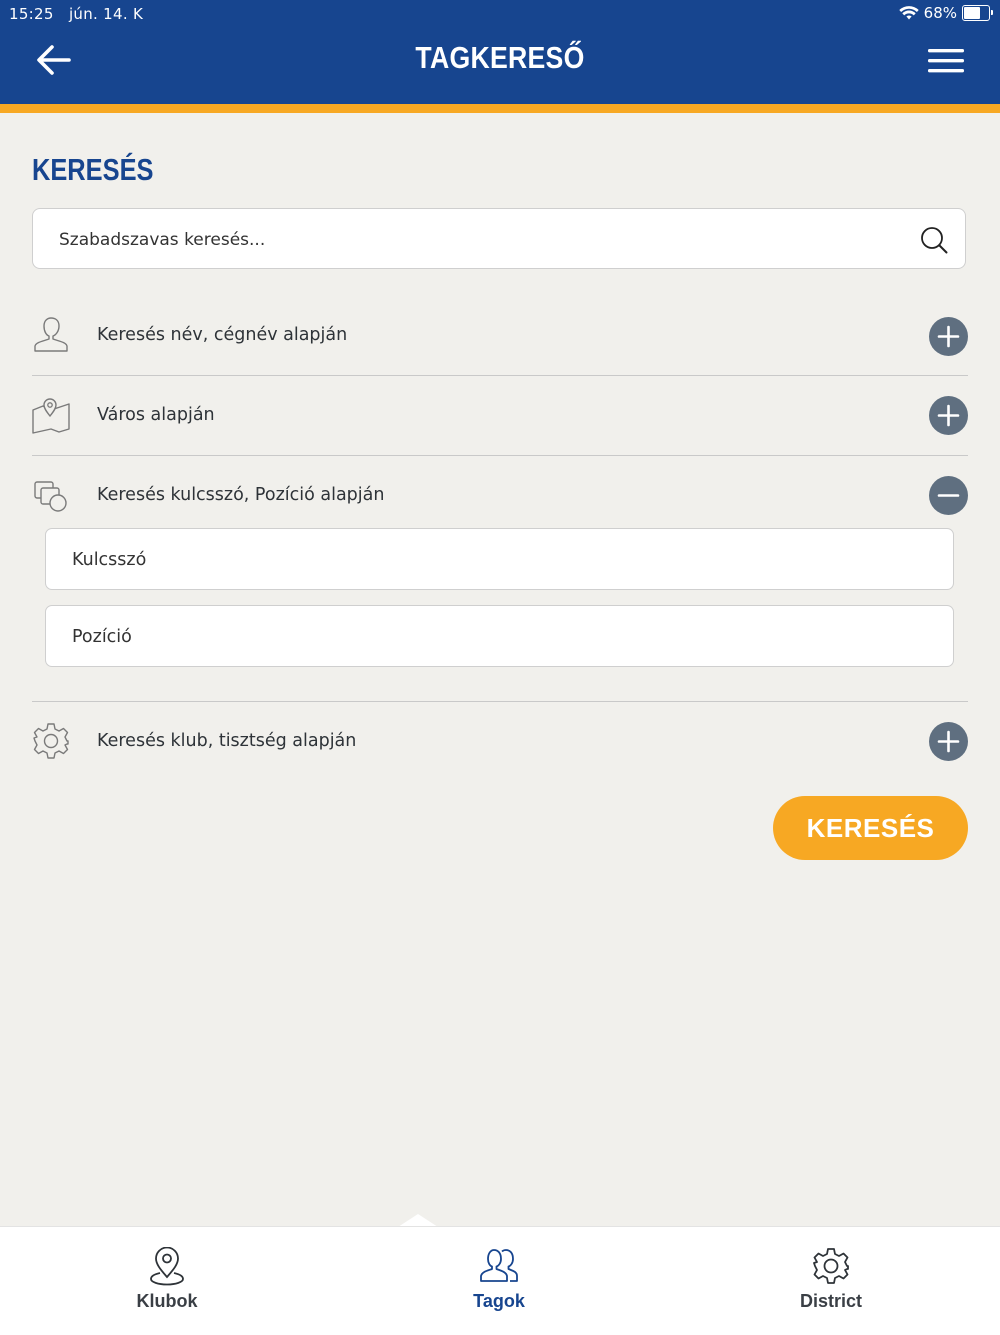 The image size is (1000, 1335). I want to click on battery-percent: 68%, so click(940, 13).